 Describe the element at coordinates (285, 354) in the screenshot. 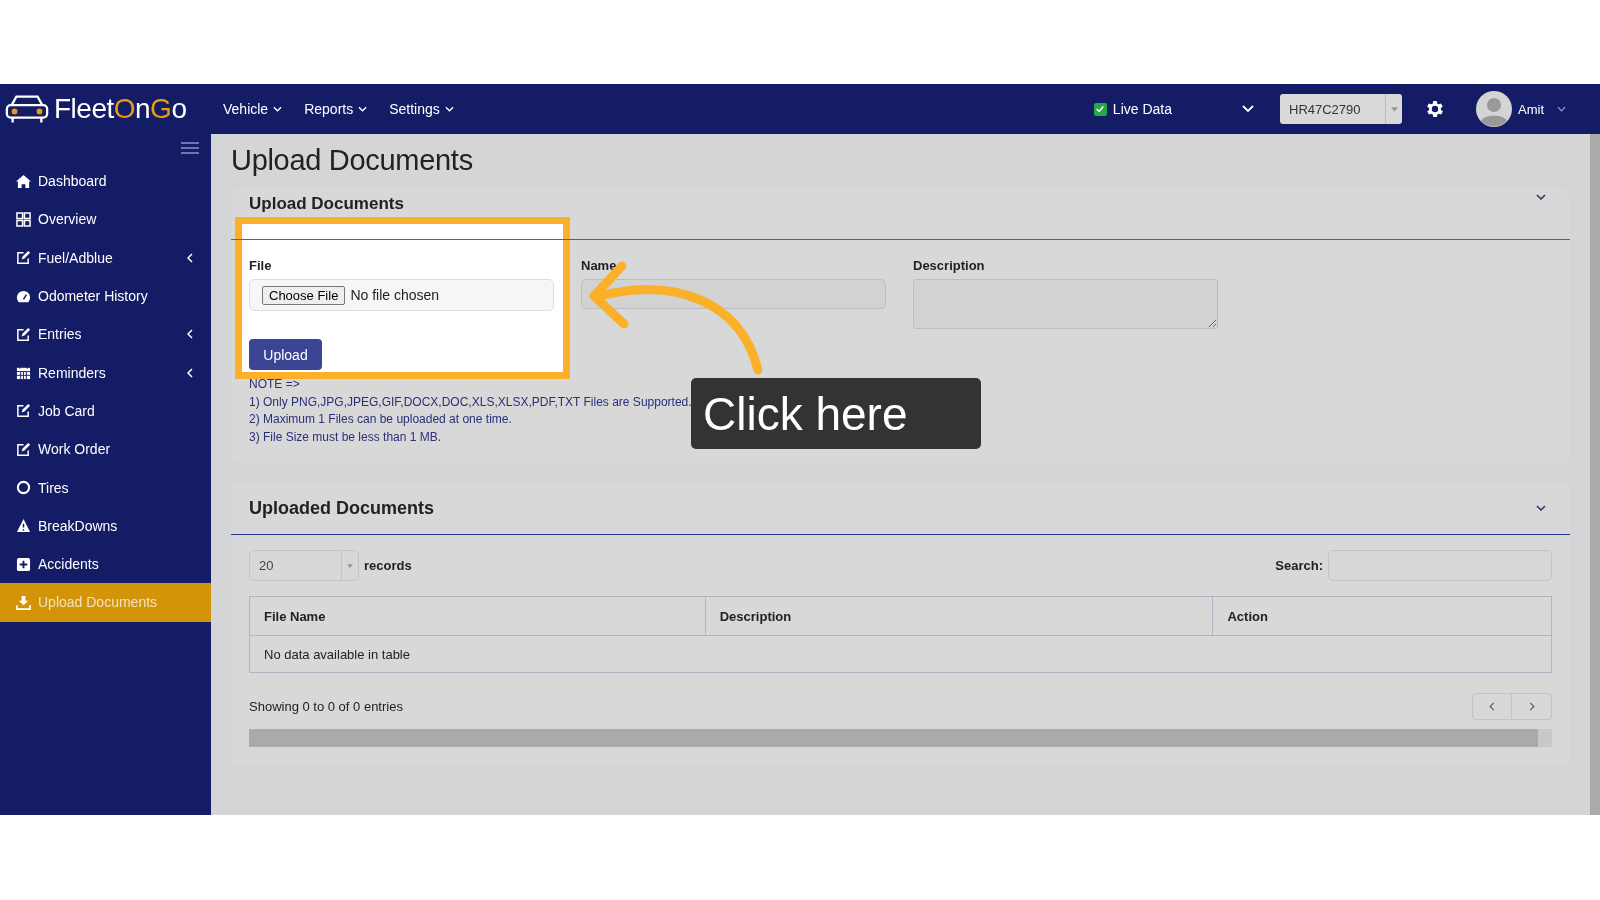

I see `upload-button: Upload` at that location.